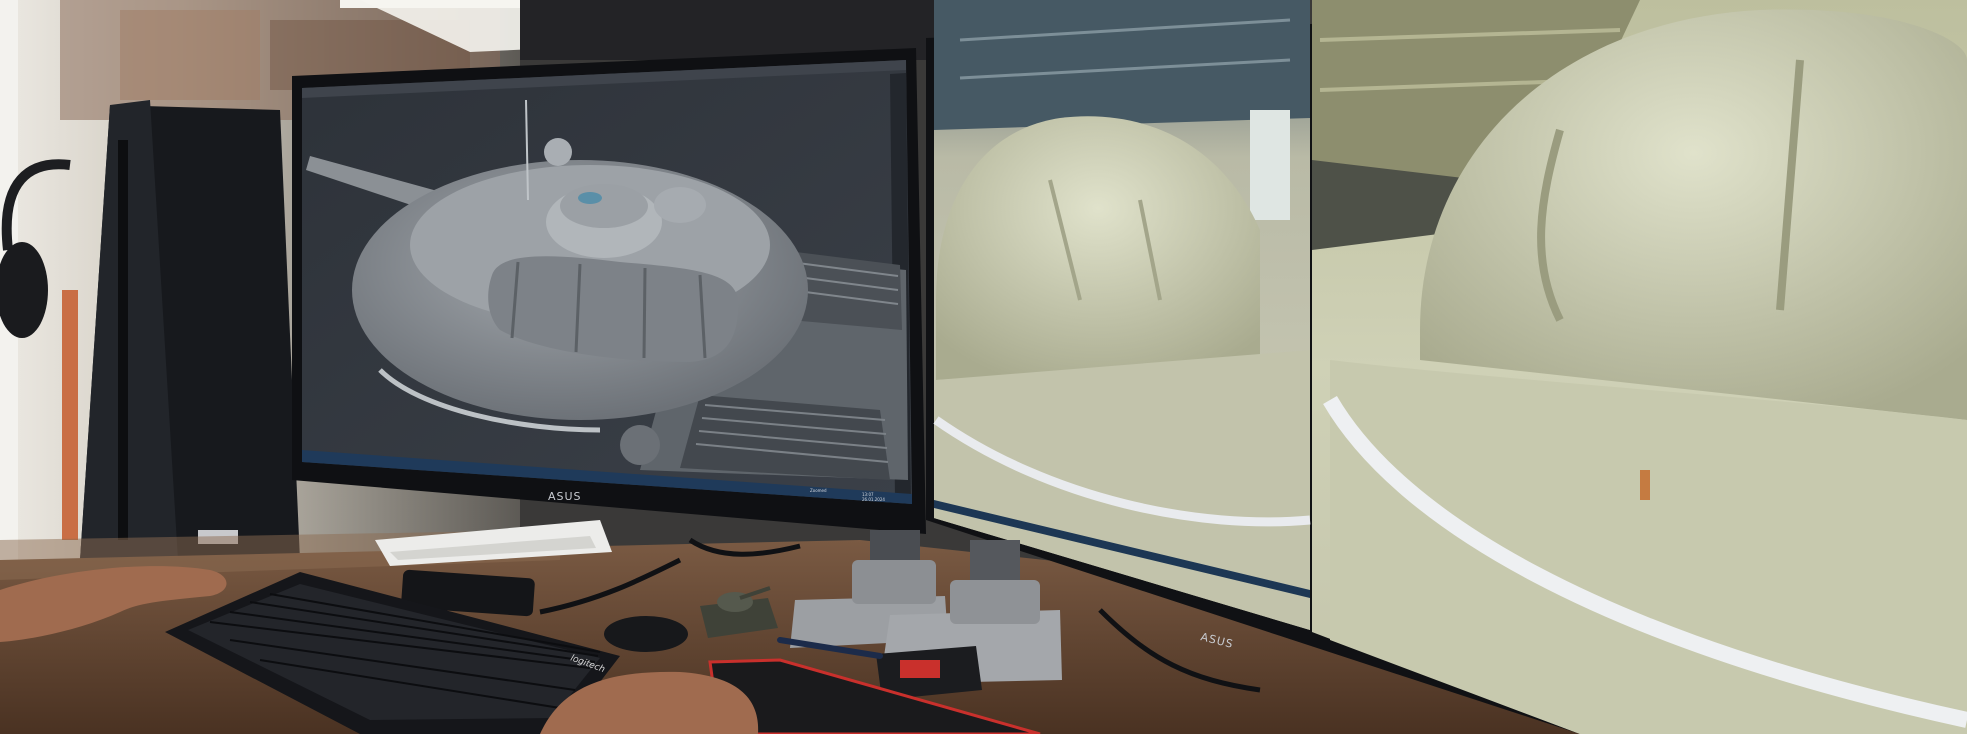  Describe the element at coordinates (873, 499) in the screenshot. I see `tray-date: 26.01.2024` at that location.